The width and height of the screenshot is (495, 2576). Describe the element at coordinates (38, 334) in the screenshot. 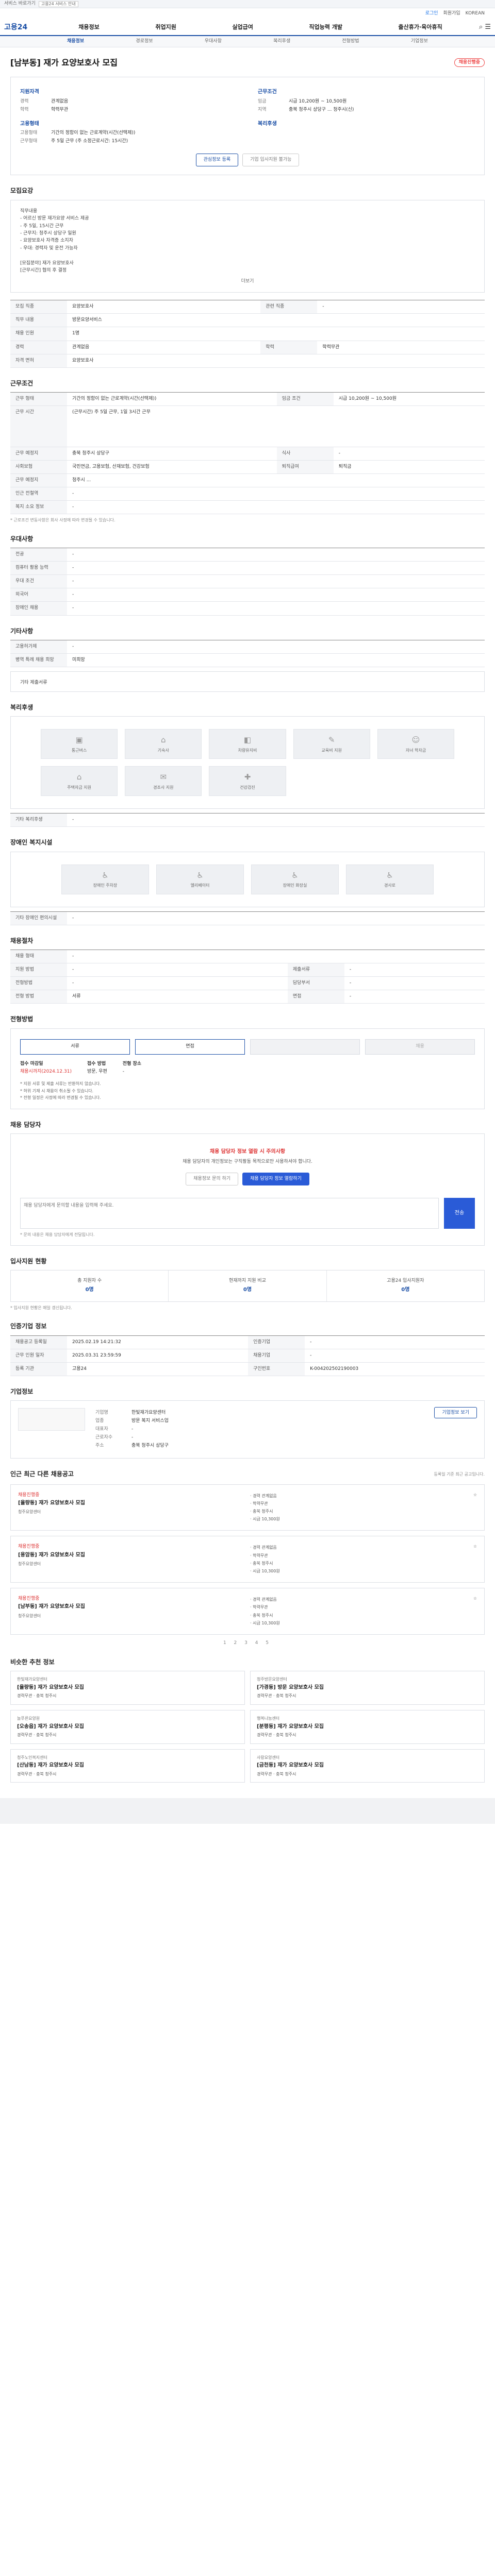

I see `th: 채용 인원` at that location.